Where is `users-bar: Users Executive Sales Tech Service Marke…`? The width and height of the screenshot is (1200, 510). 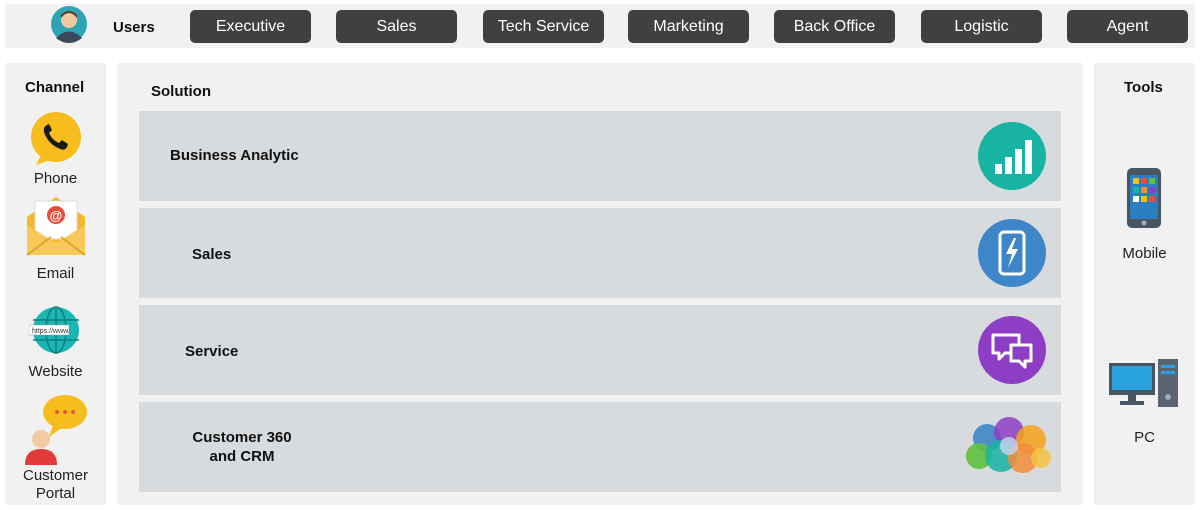 users-bar: Users Executive Sales Tech Service Marke… is located at coordinates (600, 26).